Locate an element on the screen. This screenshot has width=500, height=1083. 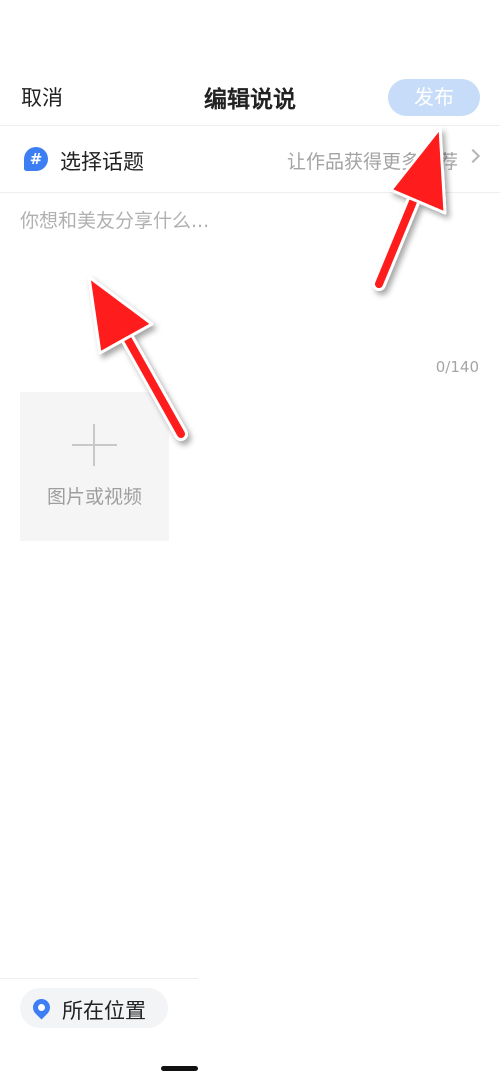
add-media-button: 图片或视频 is located at coordinates (94, 466).